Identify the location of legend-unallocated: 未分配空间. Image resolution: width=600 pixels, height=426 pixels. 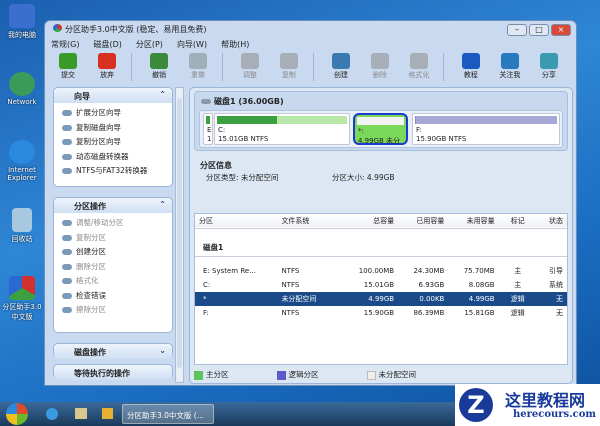
(391, 374).